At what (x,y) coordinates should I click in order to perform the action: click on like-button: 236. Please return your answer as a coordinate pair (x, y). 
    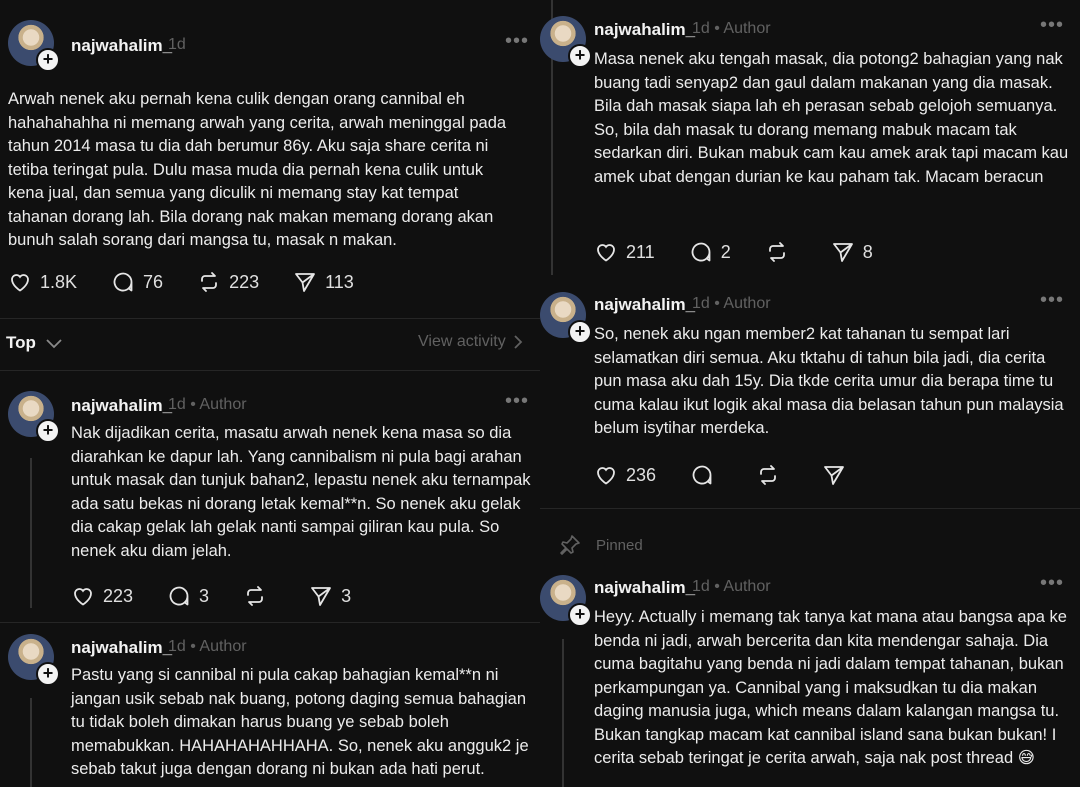
    Looking at the image, I should click on (625, 475).